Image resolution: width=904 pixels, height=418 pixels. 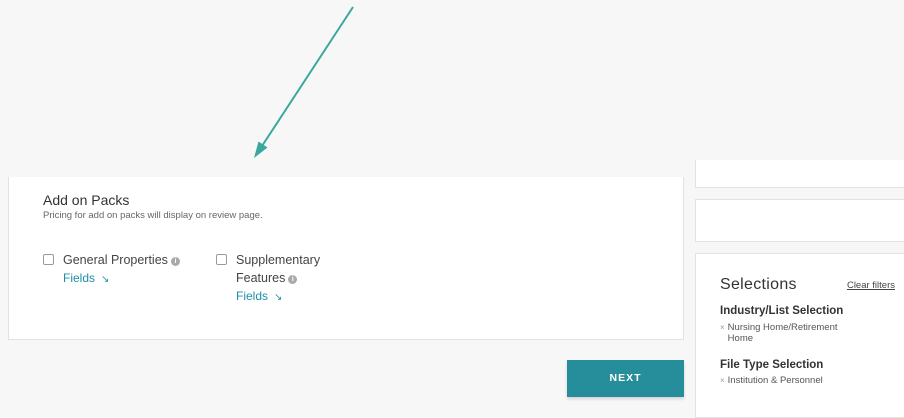 What do you see at coordinates (625, 378) in the screenshot?
I see `next-button: NEXT` at bounding box center [625, 378].